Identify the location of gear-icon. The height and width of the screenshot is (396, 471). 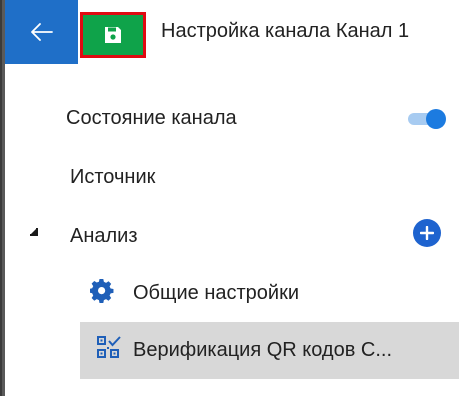
(102, 291).